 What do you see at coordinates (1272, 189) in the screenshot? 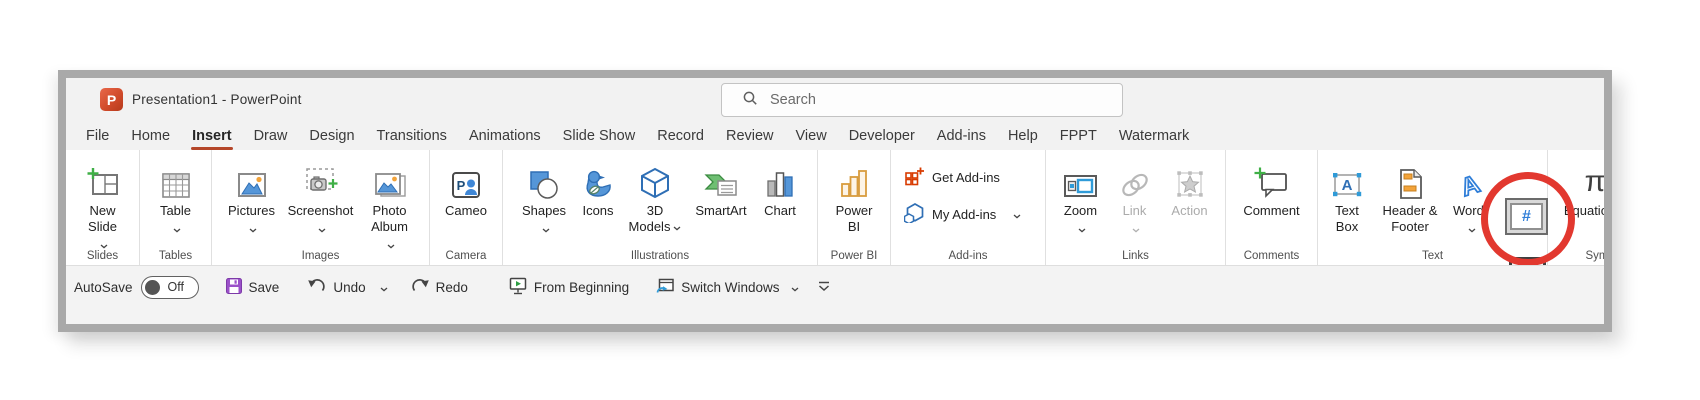
I see `comment-button: Comment` at bounding box center [1272, 189].